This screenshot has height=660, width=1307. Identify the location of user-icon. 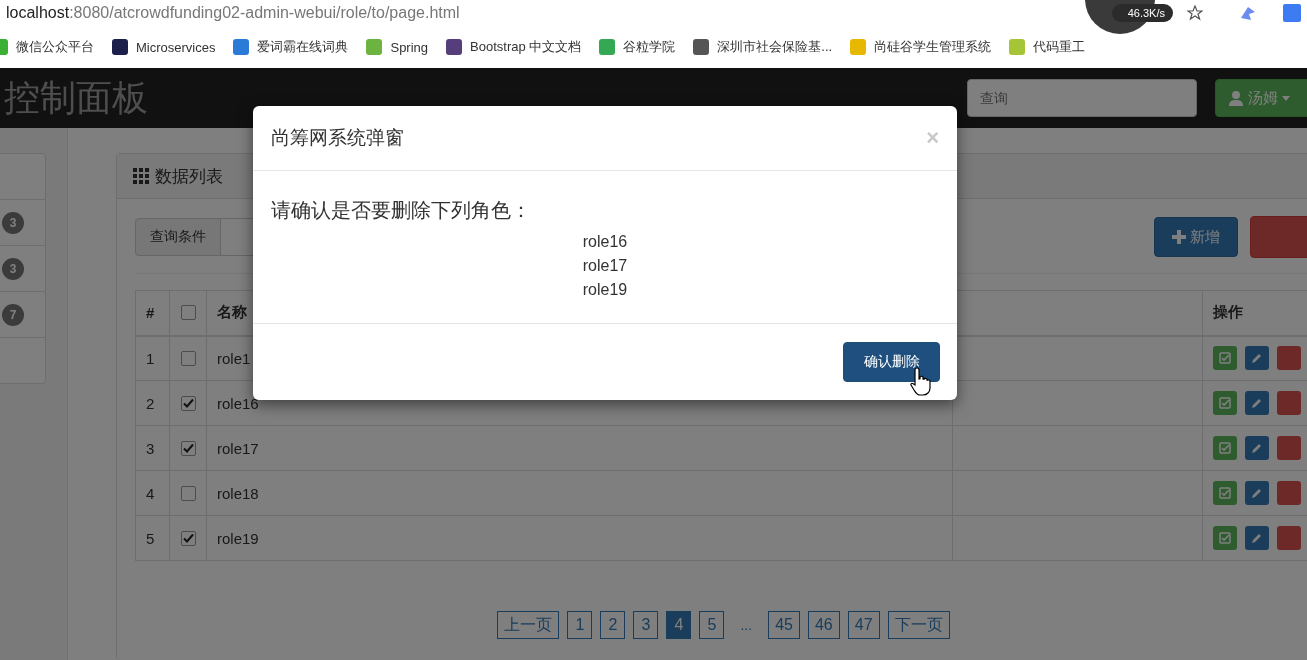
(1236, 98).